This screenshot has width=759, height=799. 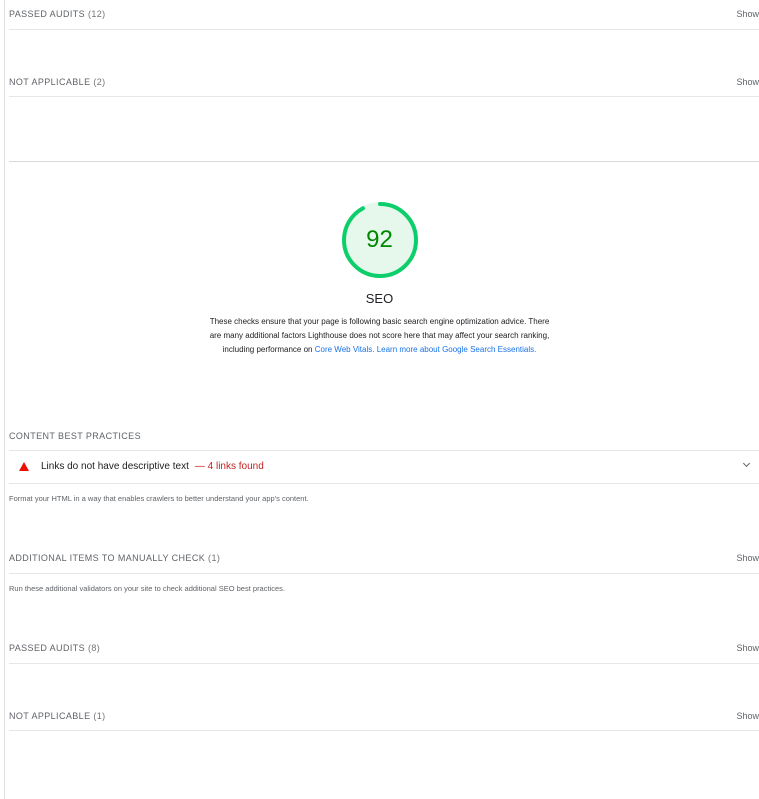 I want to click on left-border, so click(x=4, y=399).